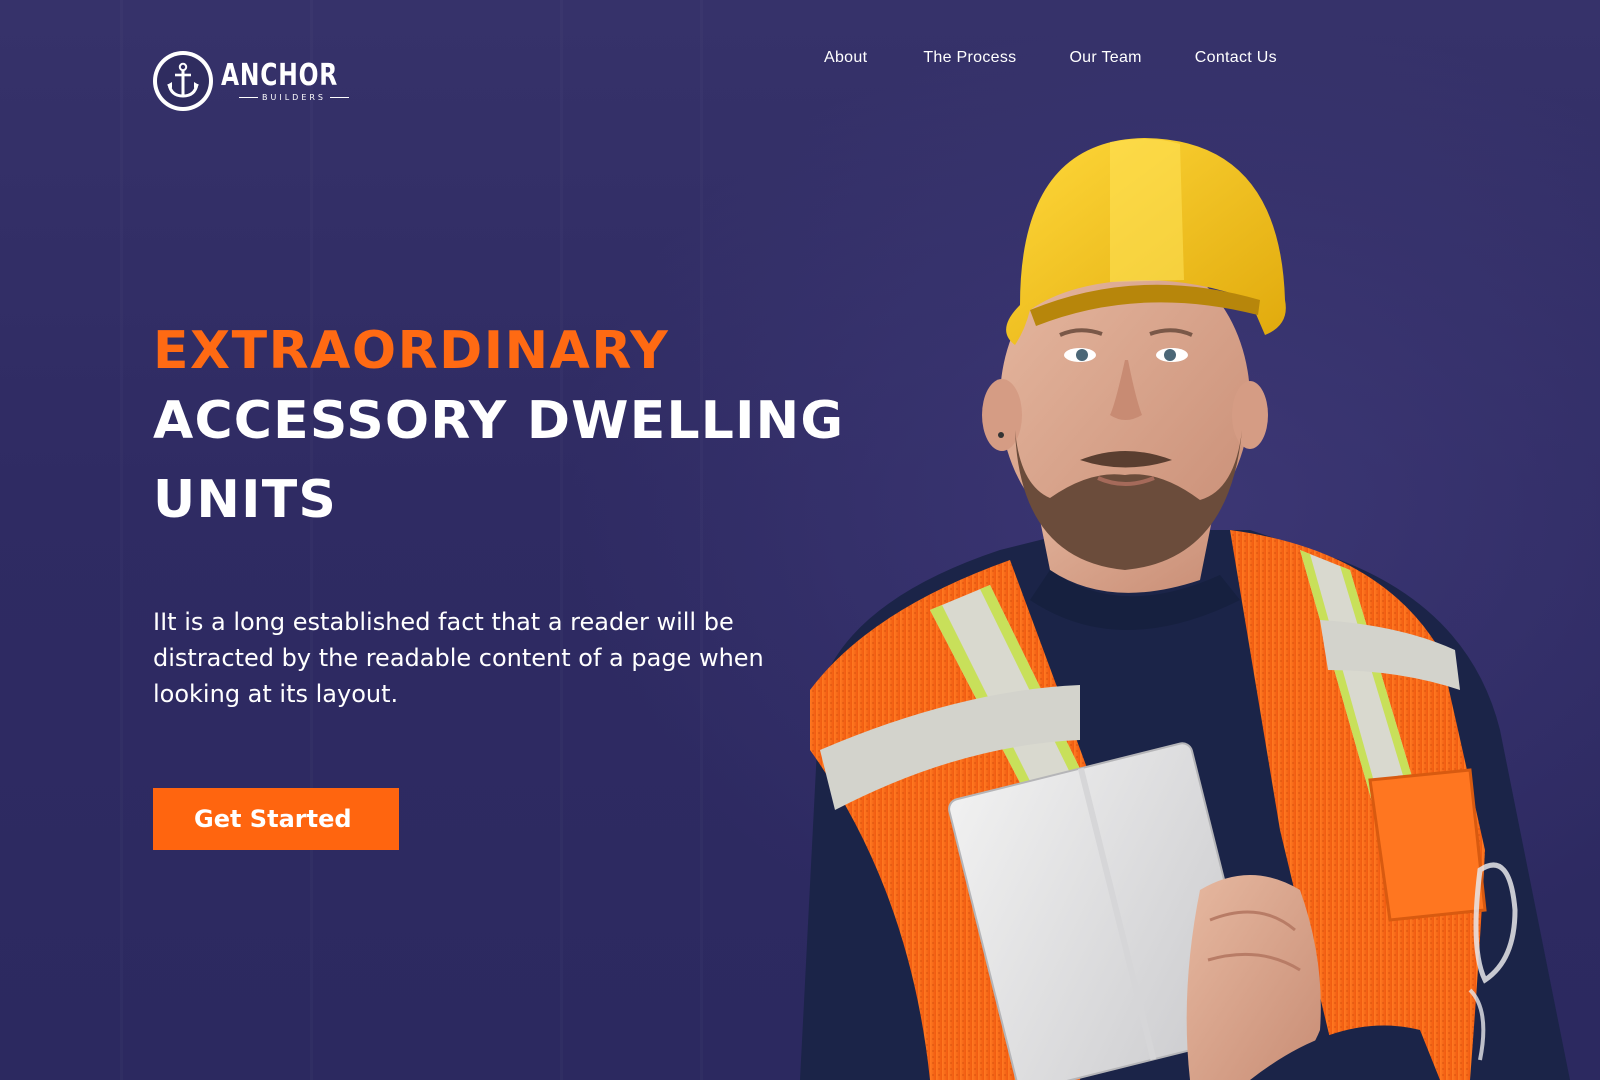 This screenshot has height=1080, width=1600. What do you see at coordinates (411, 351) in the screenshot?
I see `headline-accent: EXTRAORDINARY` at bounding box center [411, 351].